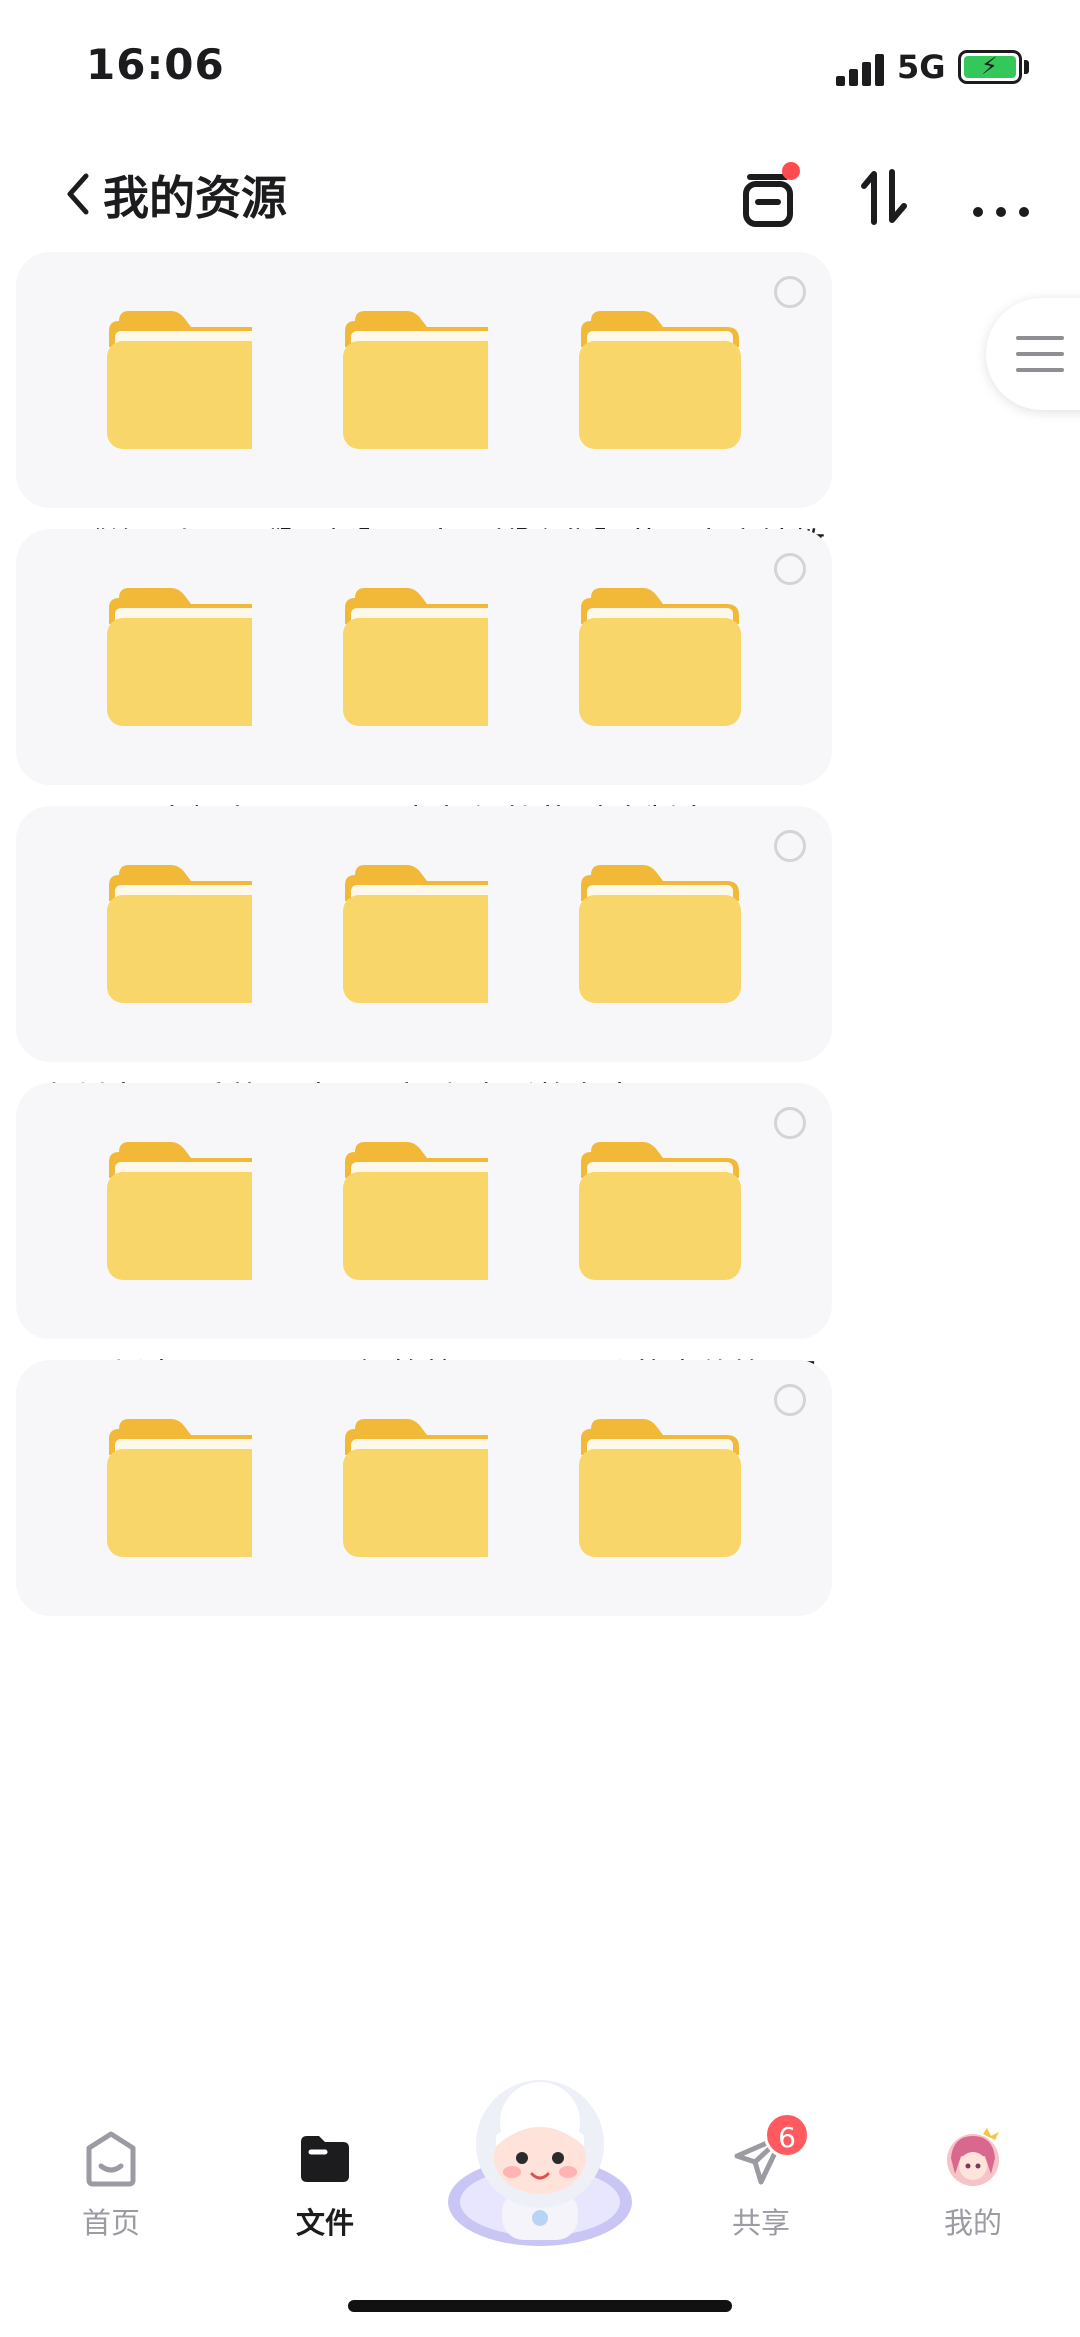  I want to click on share-badge: 6, so click(787, 2135).